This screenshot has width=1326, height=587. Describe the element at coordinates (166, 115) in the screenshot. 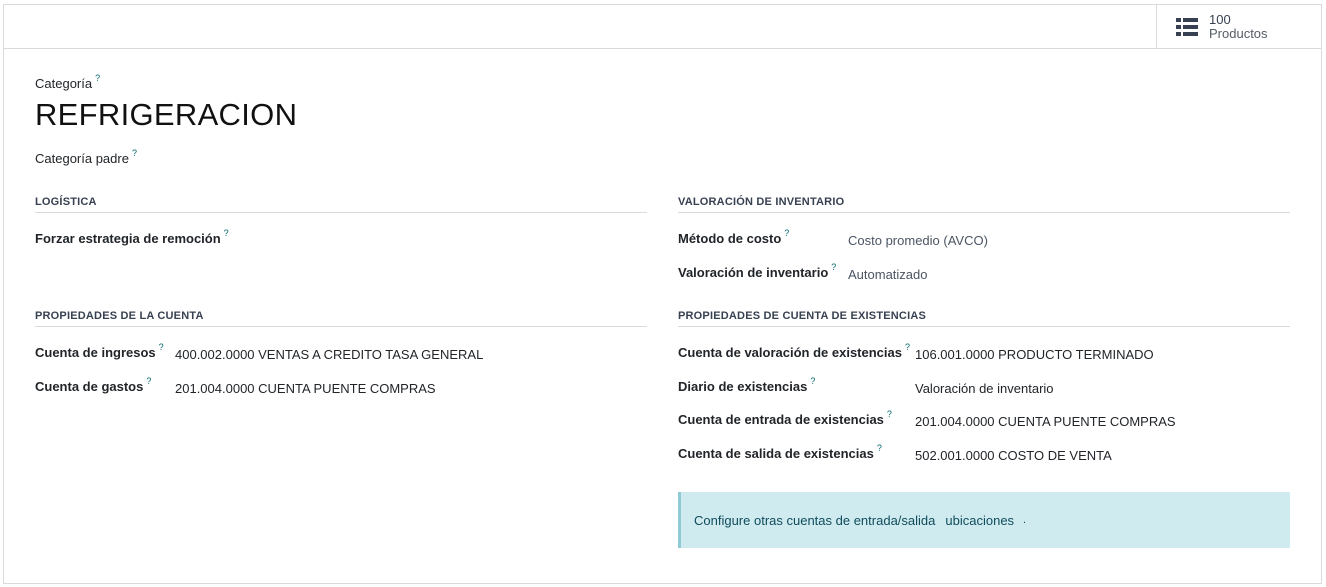

I see `category-name-field: REFRIGERACION` at that location.